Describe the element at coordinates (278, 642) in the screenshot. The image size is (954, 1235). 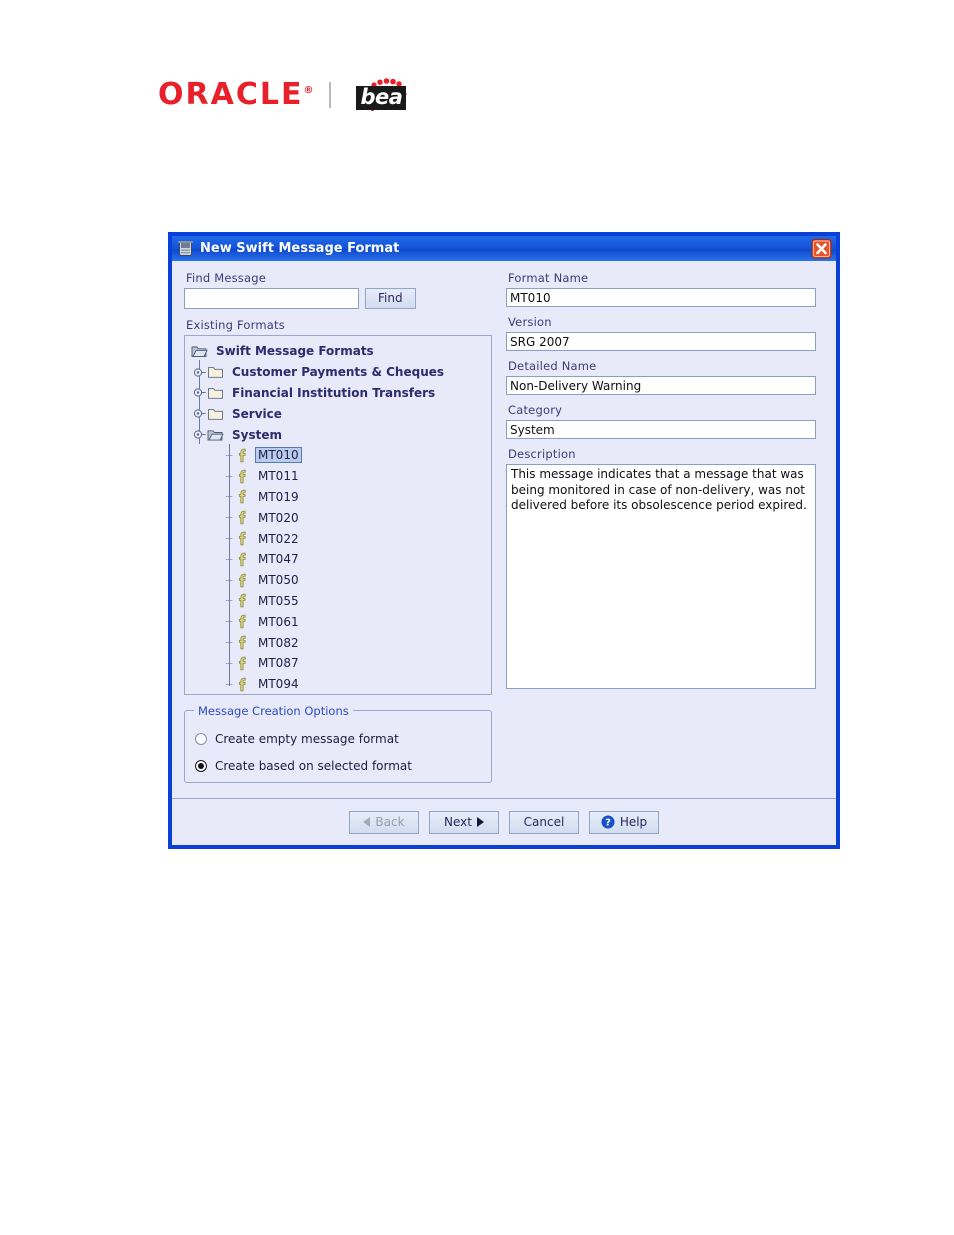
I see `tree-leaf-label: MT082` at that location.